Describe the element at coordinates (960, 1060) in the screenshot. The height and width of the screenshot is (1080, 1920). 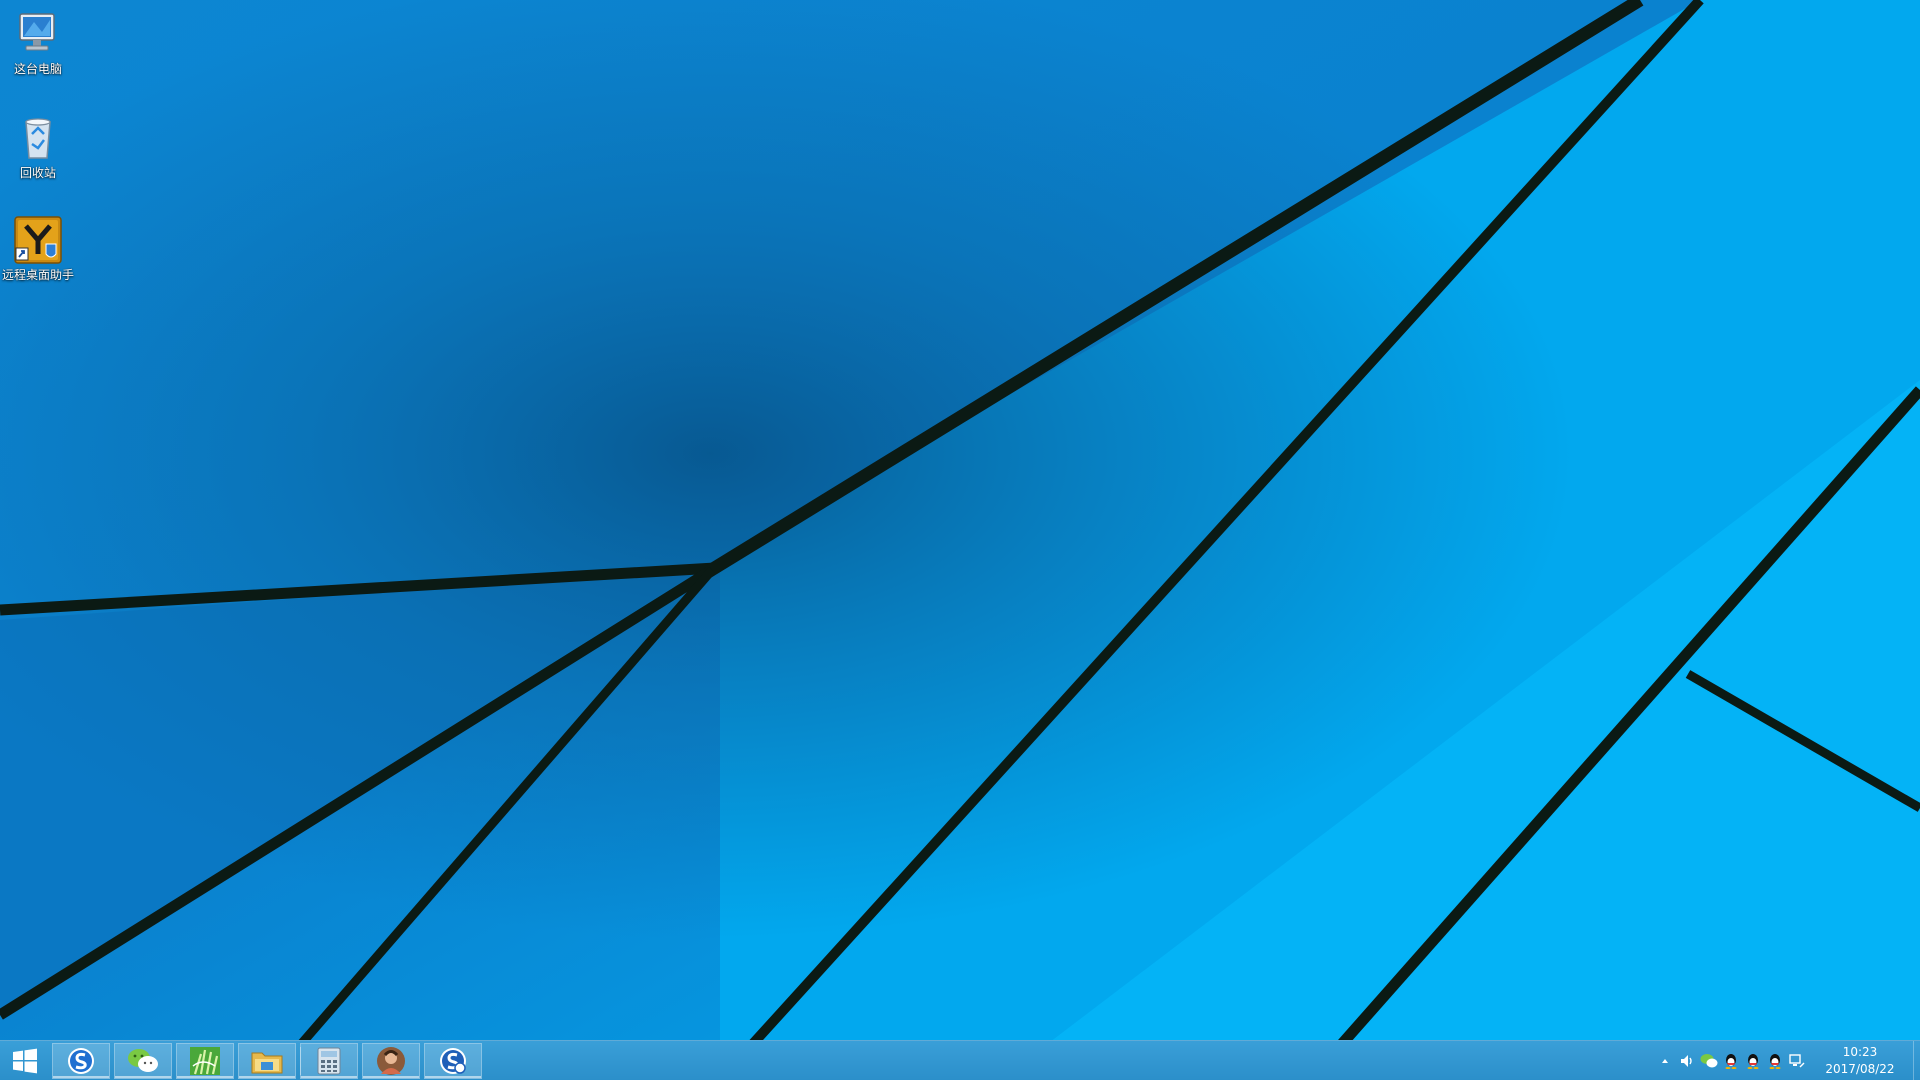
I see `taskbar: 10:23 2017/08/22` at that location.